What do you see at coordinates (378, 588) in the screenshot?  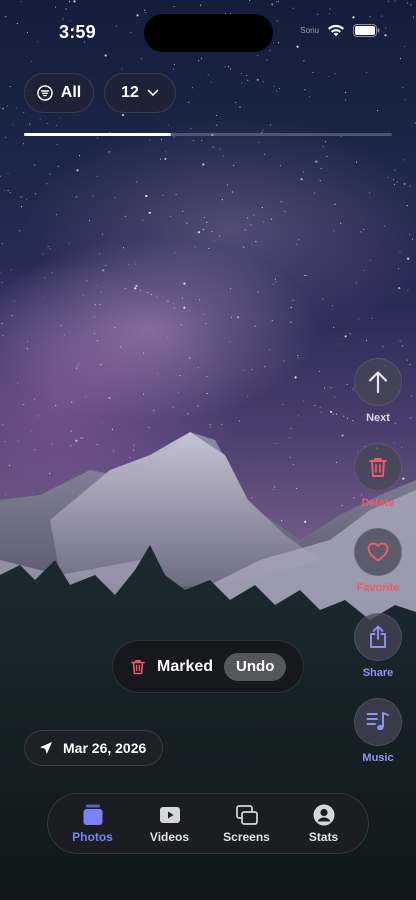 I see `favorite-label: Favorite` at bounding box center [378, 588].